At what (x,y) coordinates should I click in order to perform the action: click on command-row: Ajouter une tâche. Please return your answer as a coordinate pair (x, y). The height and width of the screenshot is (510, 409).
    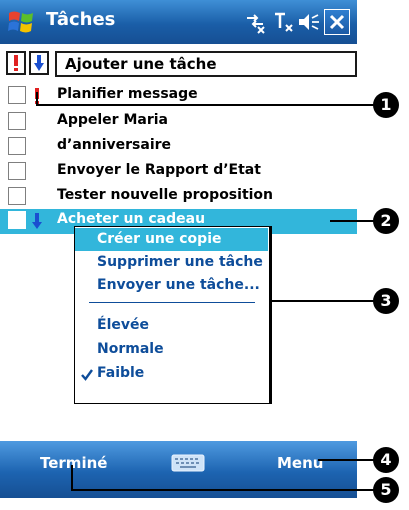
    Looking at the image, I should click on (178, 63).